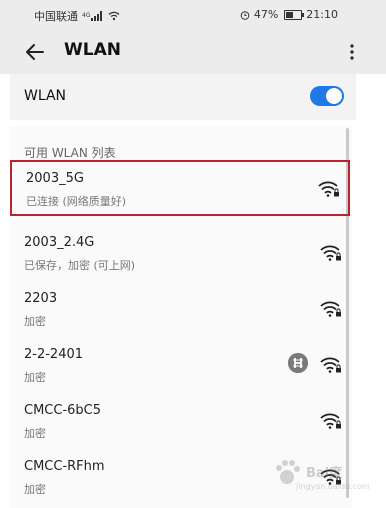 This screenshot has width=386, height=508. What do you see at coordinates (322, 14) in the screenshot?
I see `clock: 21:10` at bounding box center [322, 14].